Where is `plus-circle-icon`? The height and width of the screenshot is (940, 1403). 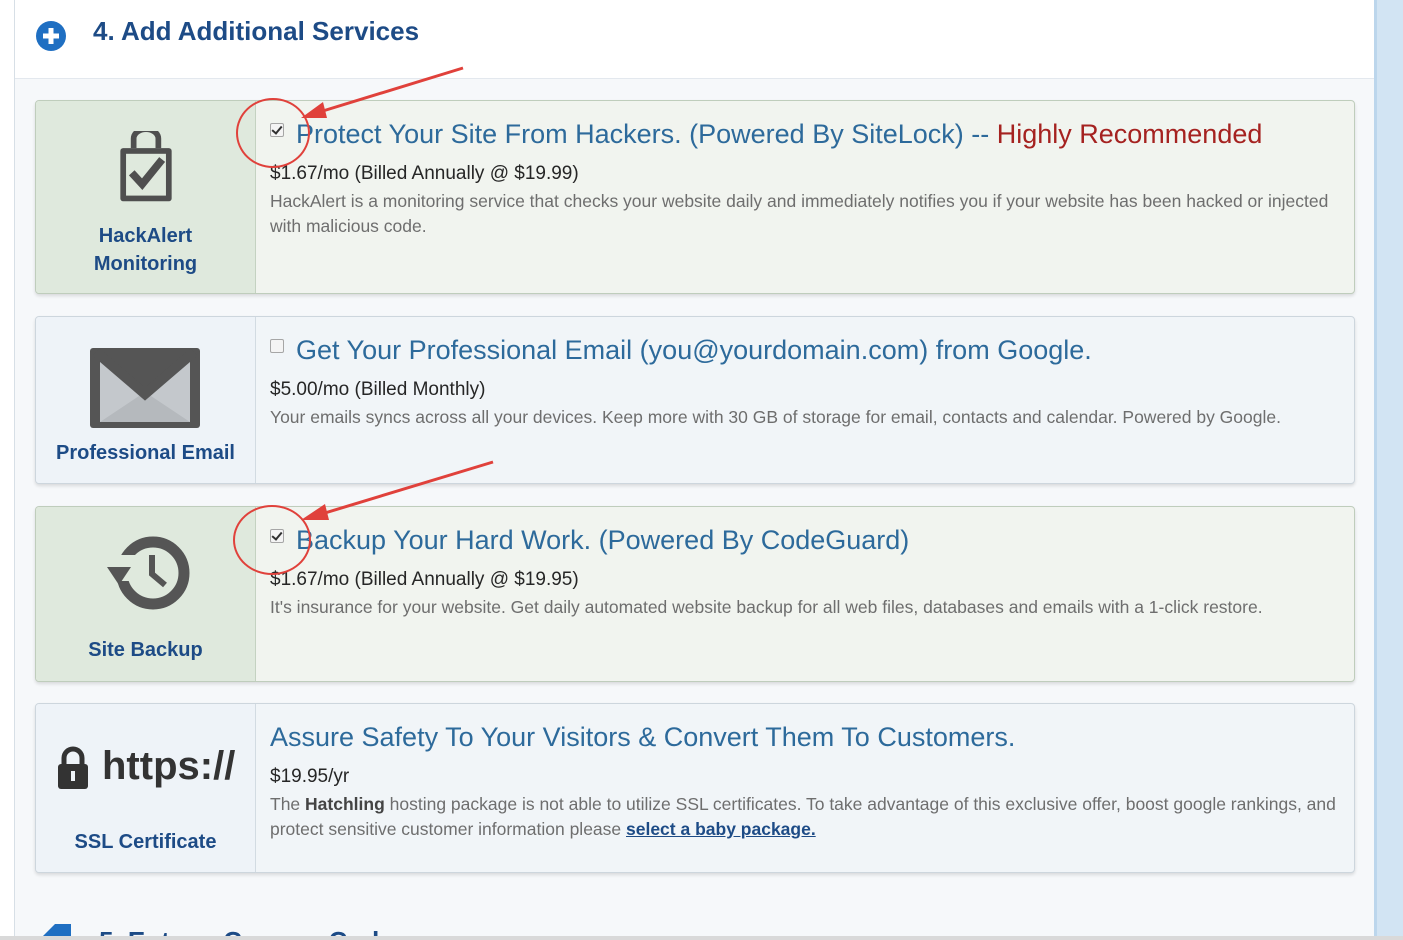 plus-circle-icon is located at coordinates (51, 36).